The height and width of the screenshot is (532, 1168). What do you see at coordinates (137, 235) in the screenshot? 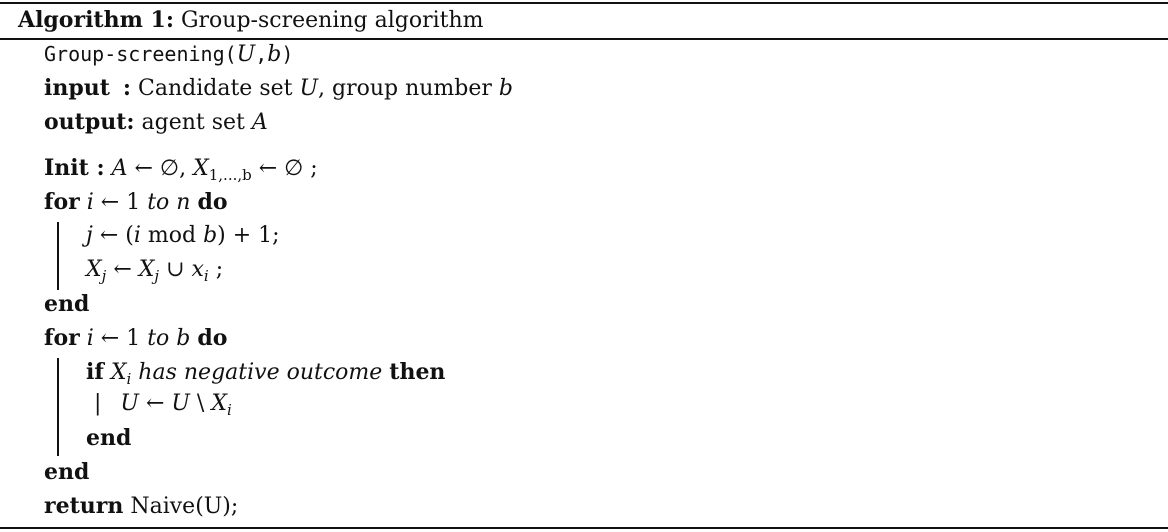
I see `body-1-var-i: i` at bounding box center [137, 235].